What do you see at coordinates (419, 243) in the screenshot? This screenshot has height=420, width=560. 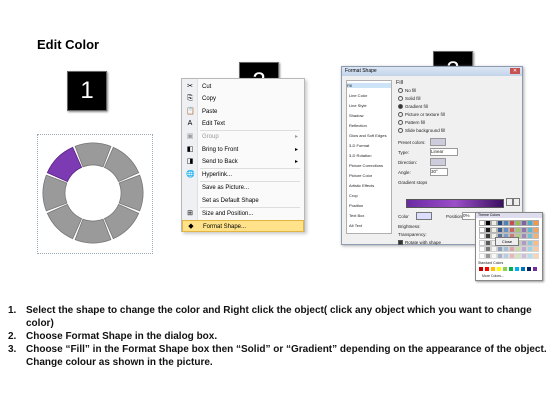 I see `rotate-with-shape-checkbox: Rotate with shape` at bounding box center [419, 243].